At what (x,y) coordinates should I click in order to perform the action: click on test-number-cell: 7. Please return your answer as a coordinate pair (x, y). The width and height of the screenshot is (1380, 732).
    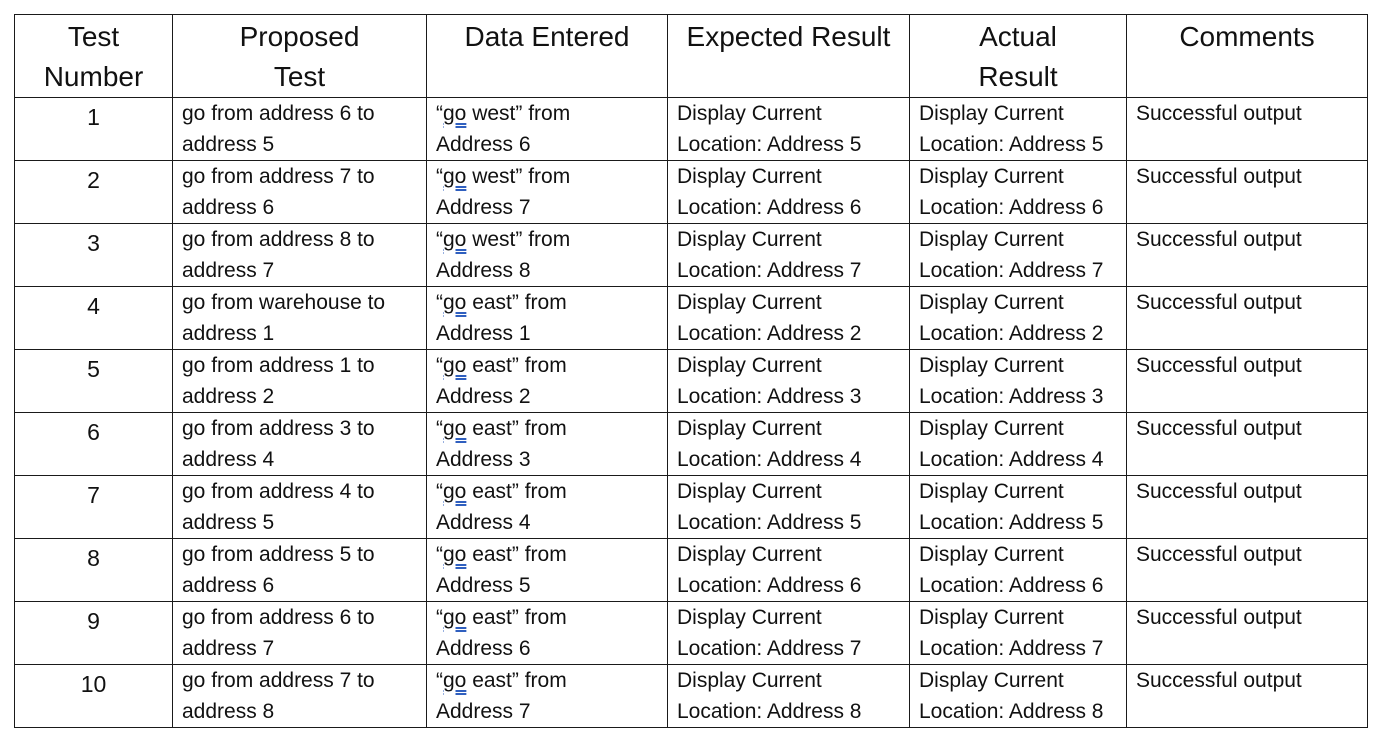
    Looking at the image, I should click on (93, 507).